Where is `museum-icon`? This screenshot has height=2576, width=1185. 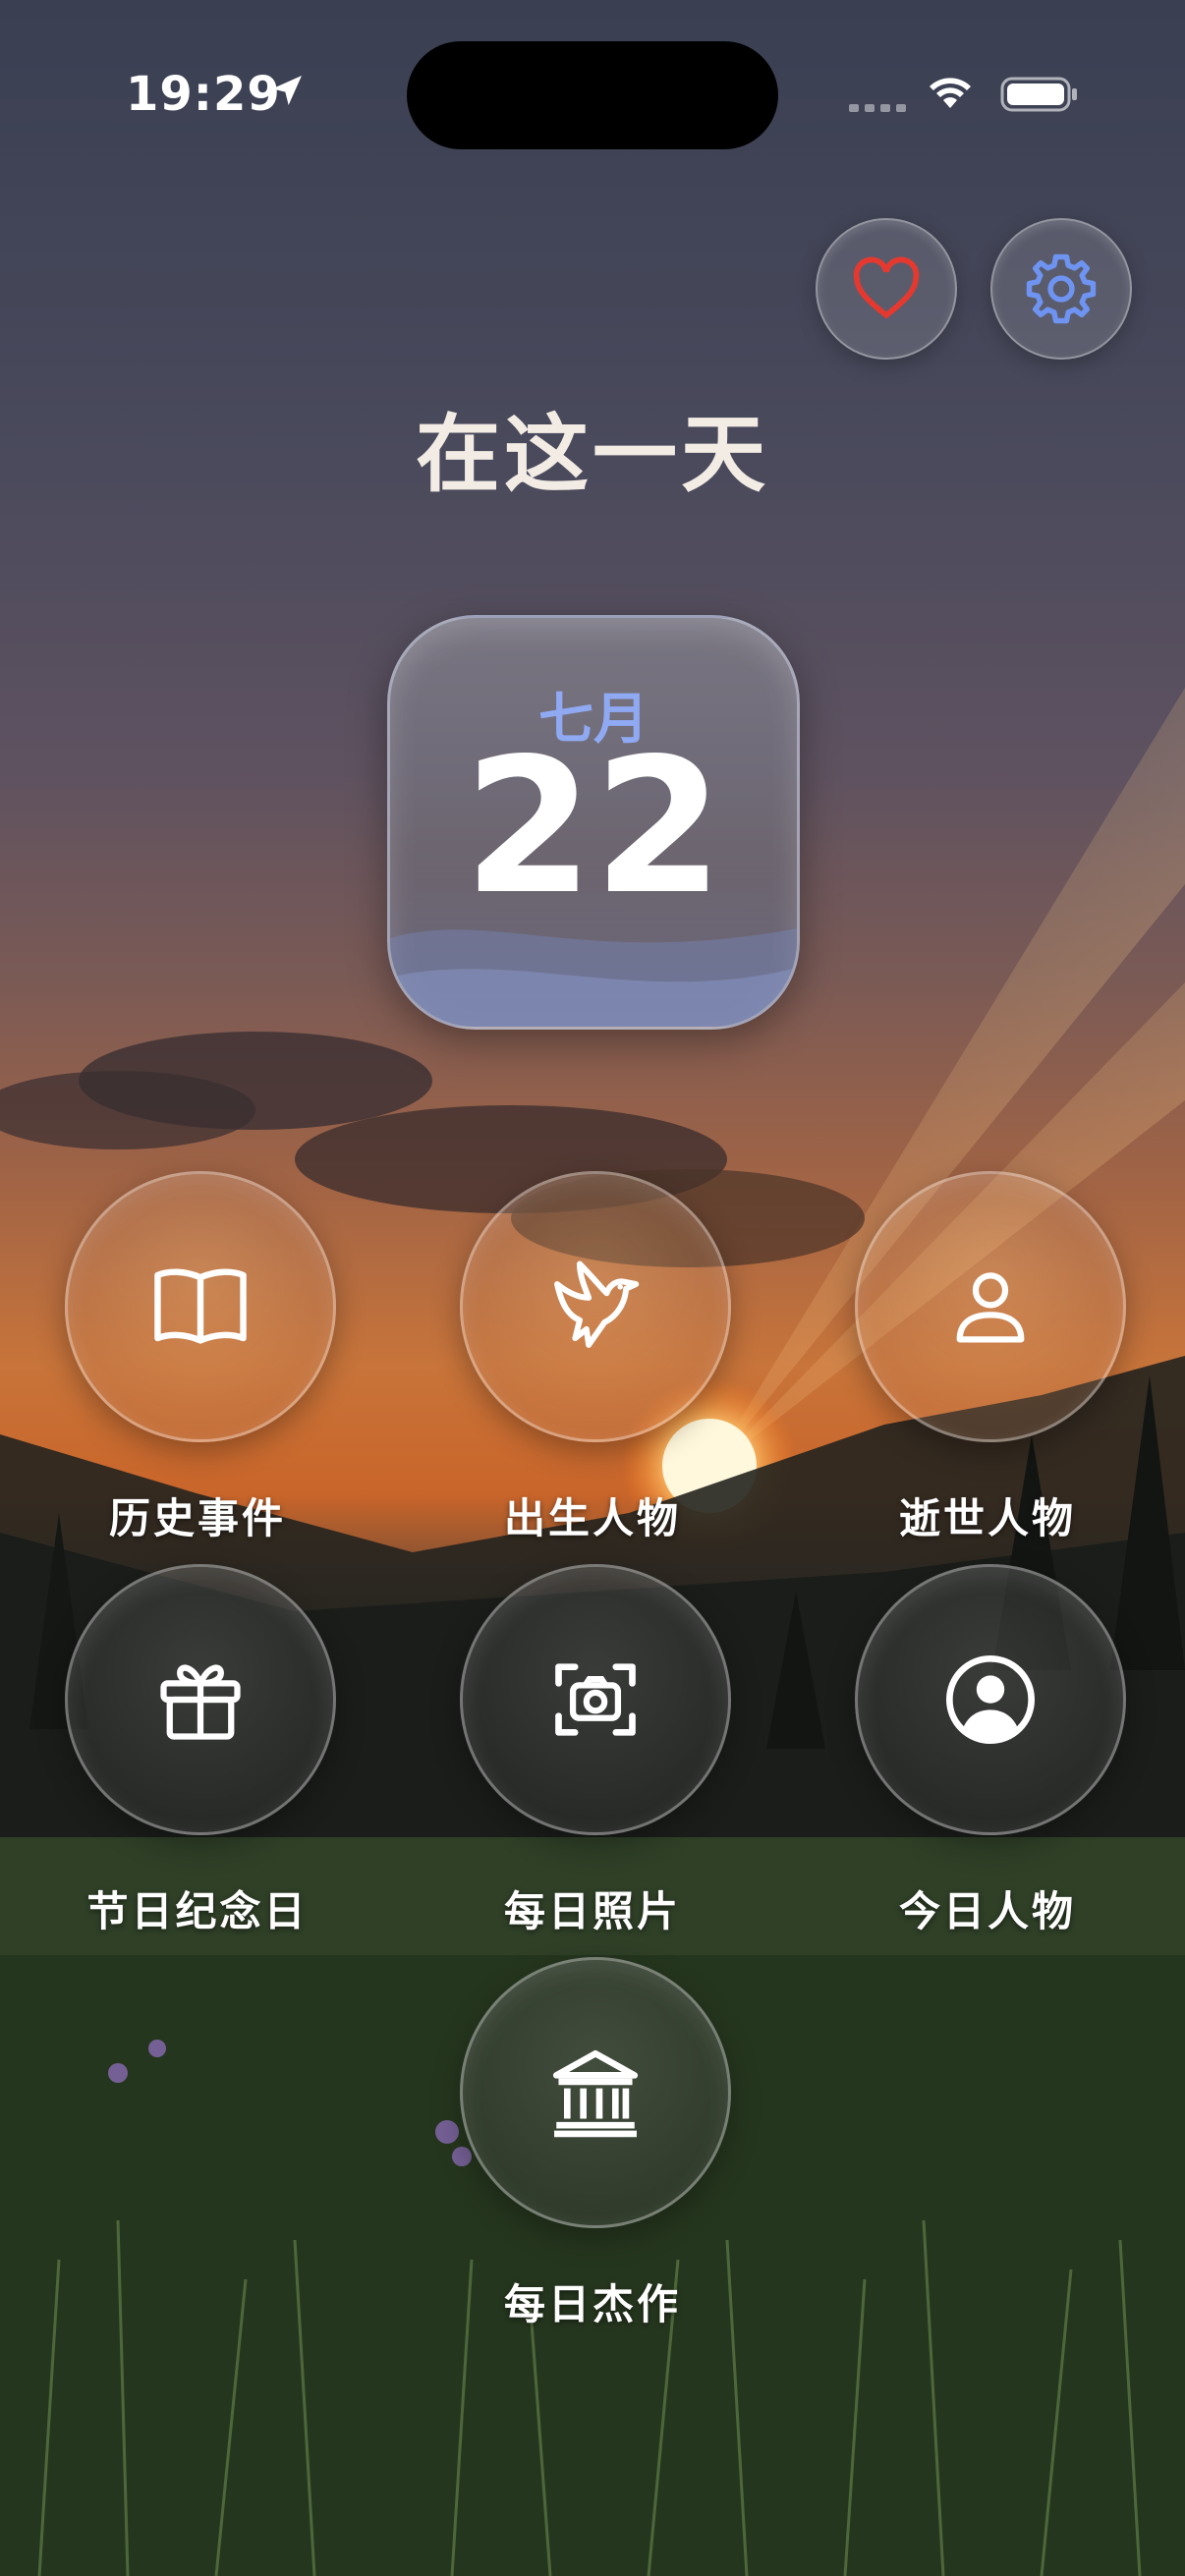
museum-icon is located at coordinates (596, 2093).